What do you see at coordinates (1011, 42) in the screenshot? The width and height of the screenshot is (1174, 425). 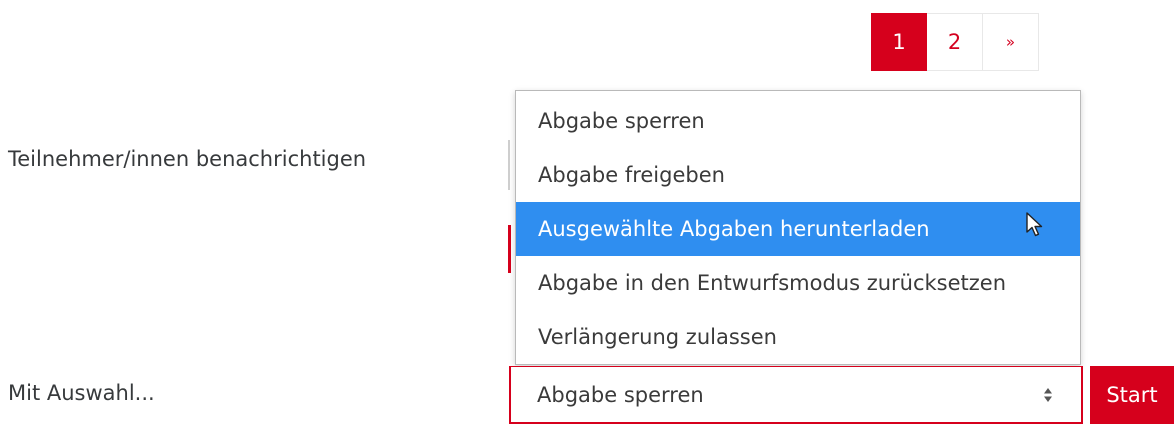 I see `next-page-link: »` at bounding box center [1011, 42].